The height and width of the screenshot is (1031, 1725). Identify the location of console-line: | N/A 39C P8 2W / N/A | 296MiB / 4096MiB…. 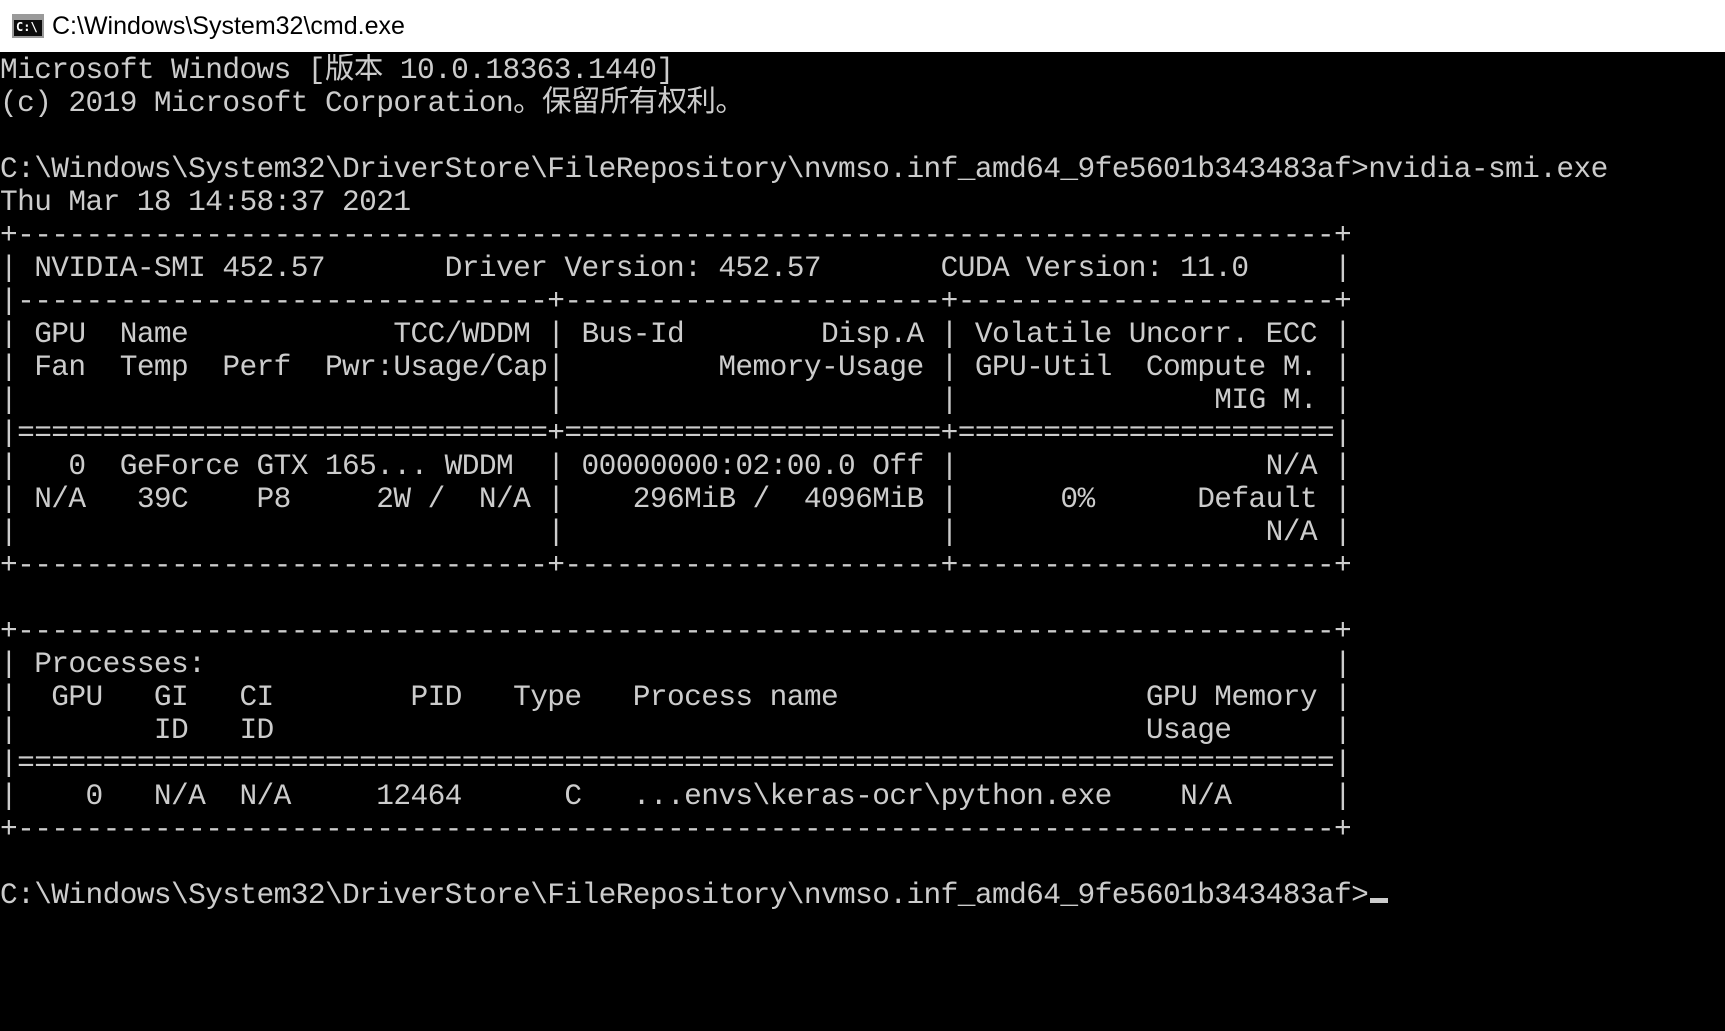
(676, 499).